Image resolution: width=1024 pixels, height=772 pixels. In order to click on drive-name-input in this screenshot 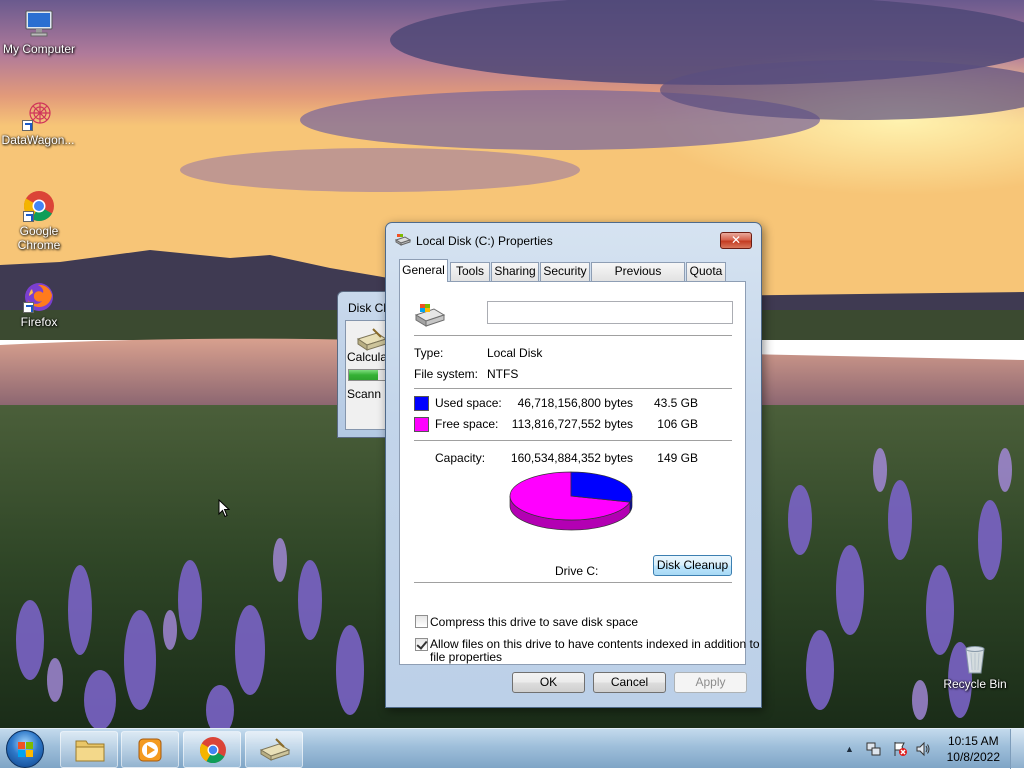, I will do `click(610, 312)`.